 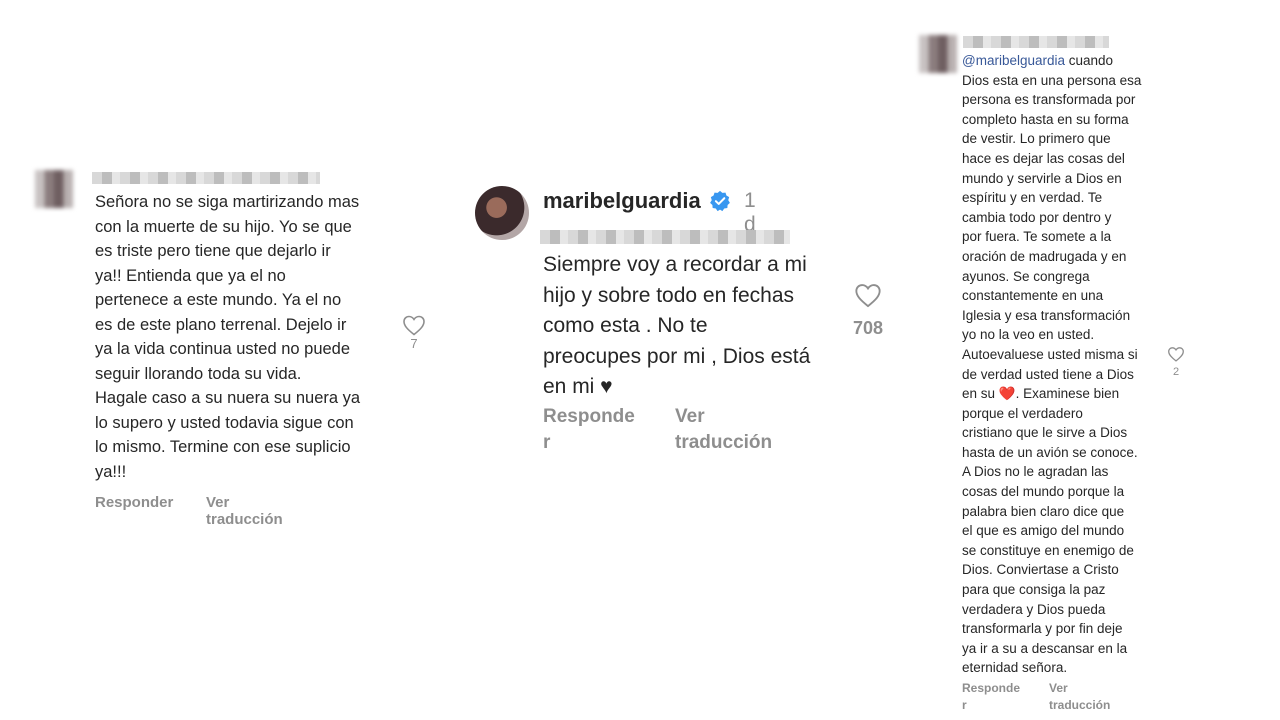 I want to click on reply-button: Responde r, so click(x=992, y=697).